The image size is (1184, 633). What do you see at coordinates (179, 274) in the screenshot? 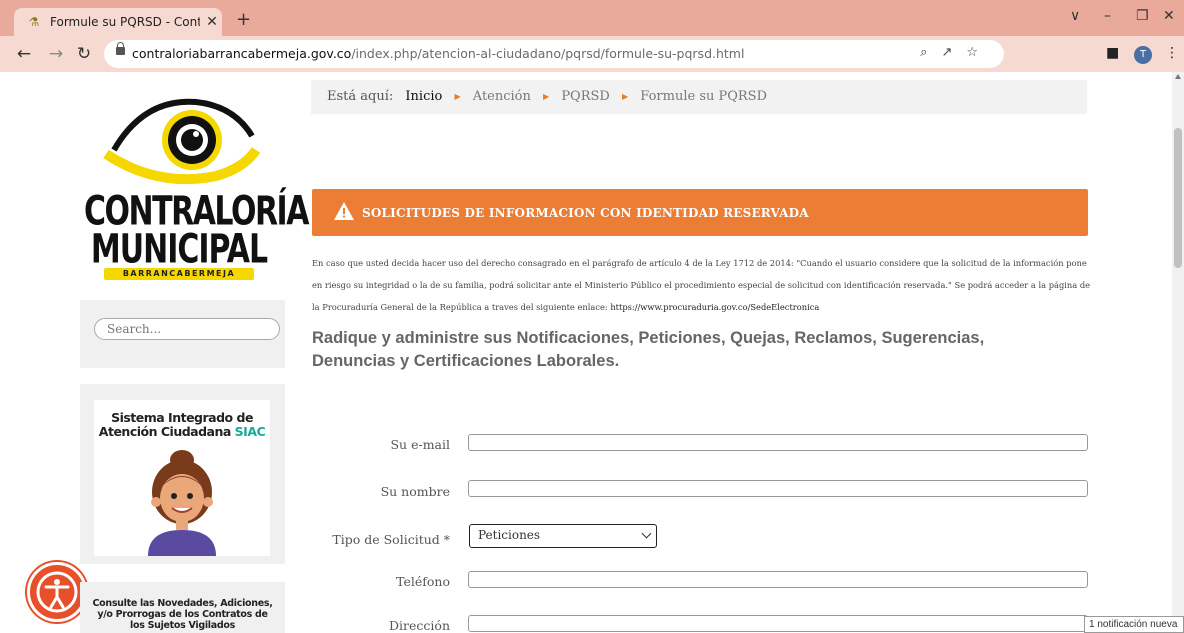
I see `logo-band-barrancabermeja: BARRANCABERMEJA` at bounding box center [179, 274].